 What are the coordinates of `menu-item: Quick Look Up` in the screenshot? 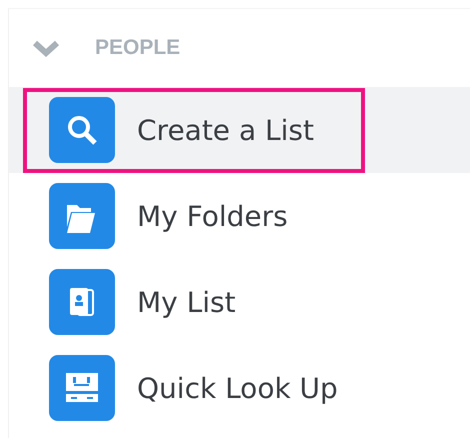 It's located at (194, 388).